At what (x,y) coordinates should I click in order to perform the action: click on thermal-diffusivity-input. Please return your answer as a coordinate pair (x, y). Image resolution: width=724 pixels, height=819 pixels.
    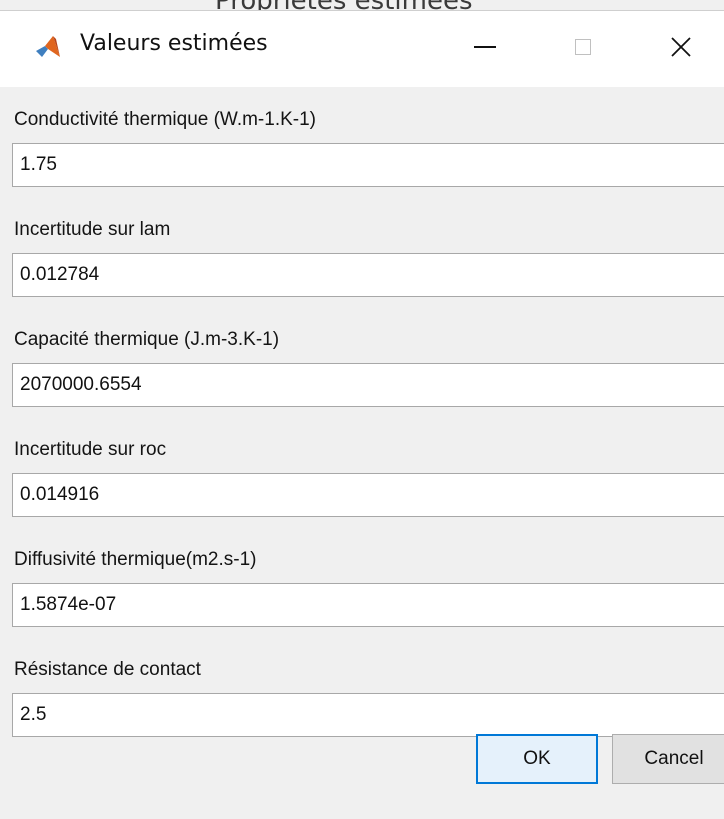
    Looking at the image, I should click on (368, 605).